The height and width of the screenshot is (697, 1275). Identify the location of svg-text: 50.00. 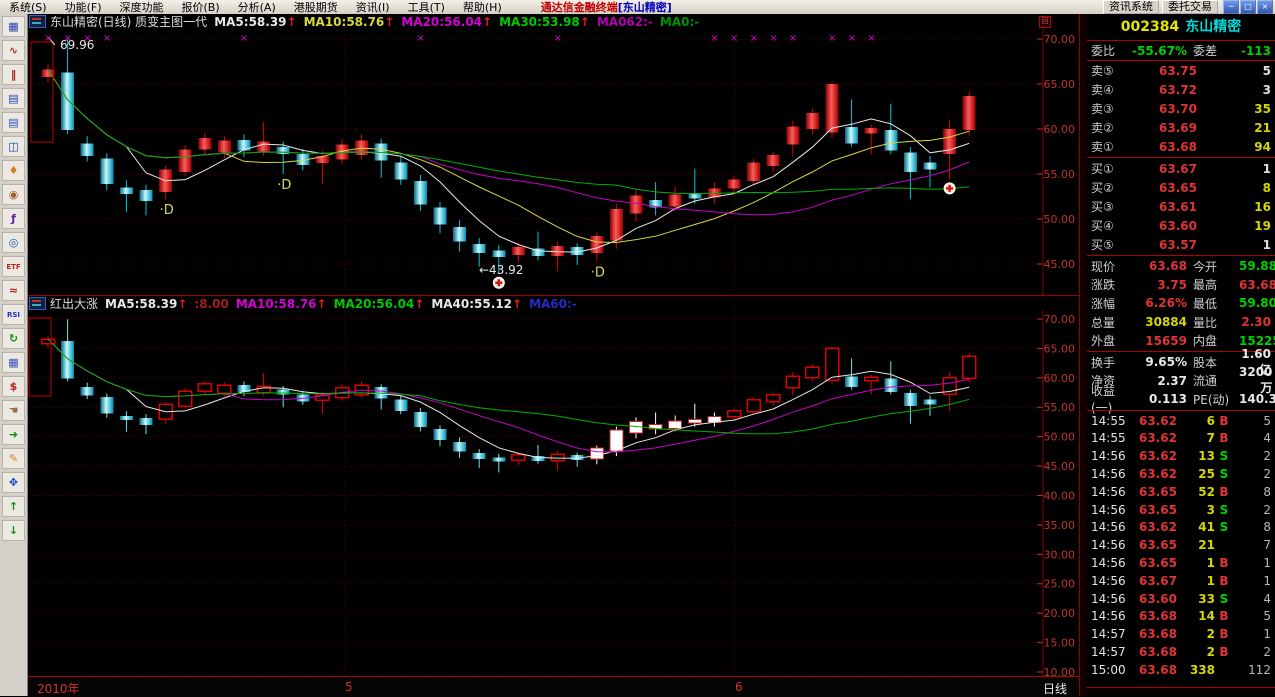
(1060, 437).